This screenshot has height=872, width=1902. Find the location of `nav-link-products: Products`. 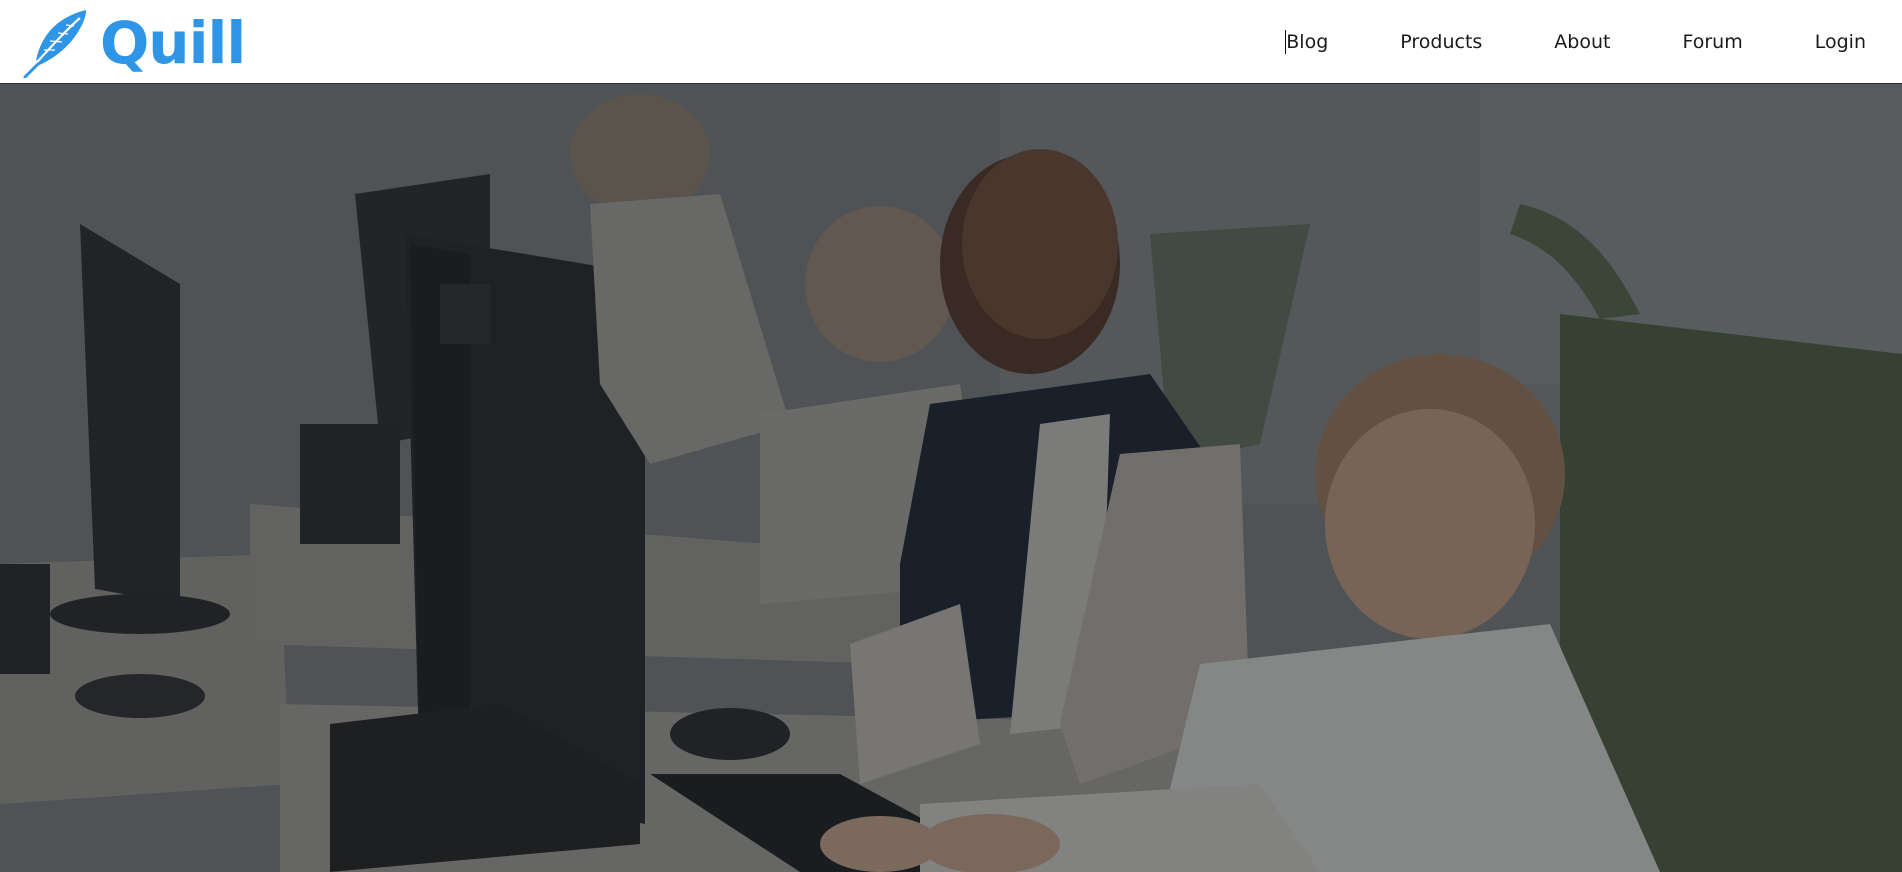

nav-link-products: Products is located at coordinates (1441, 42).